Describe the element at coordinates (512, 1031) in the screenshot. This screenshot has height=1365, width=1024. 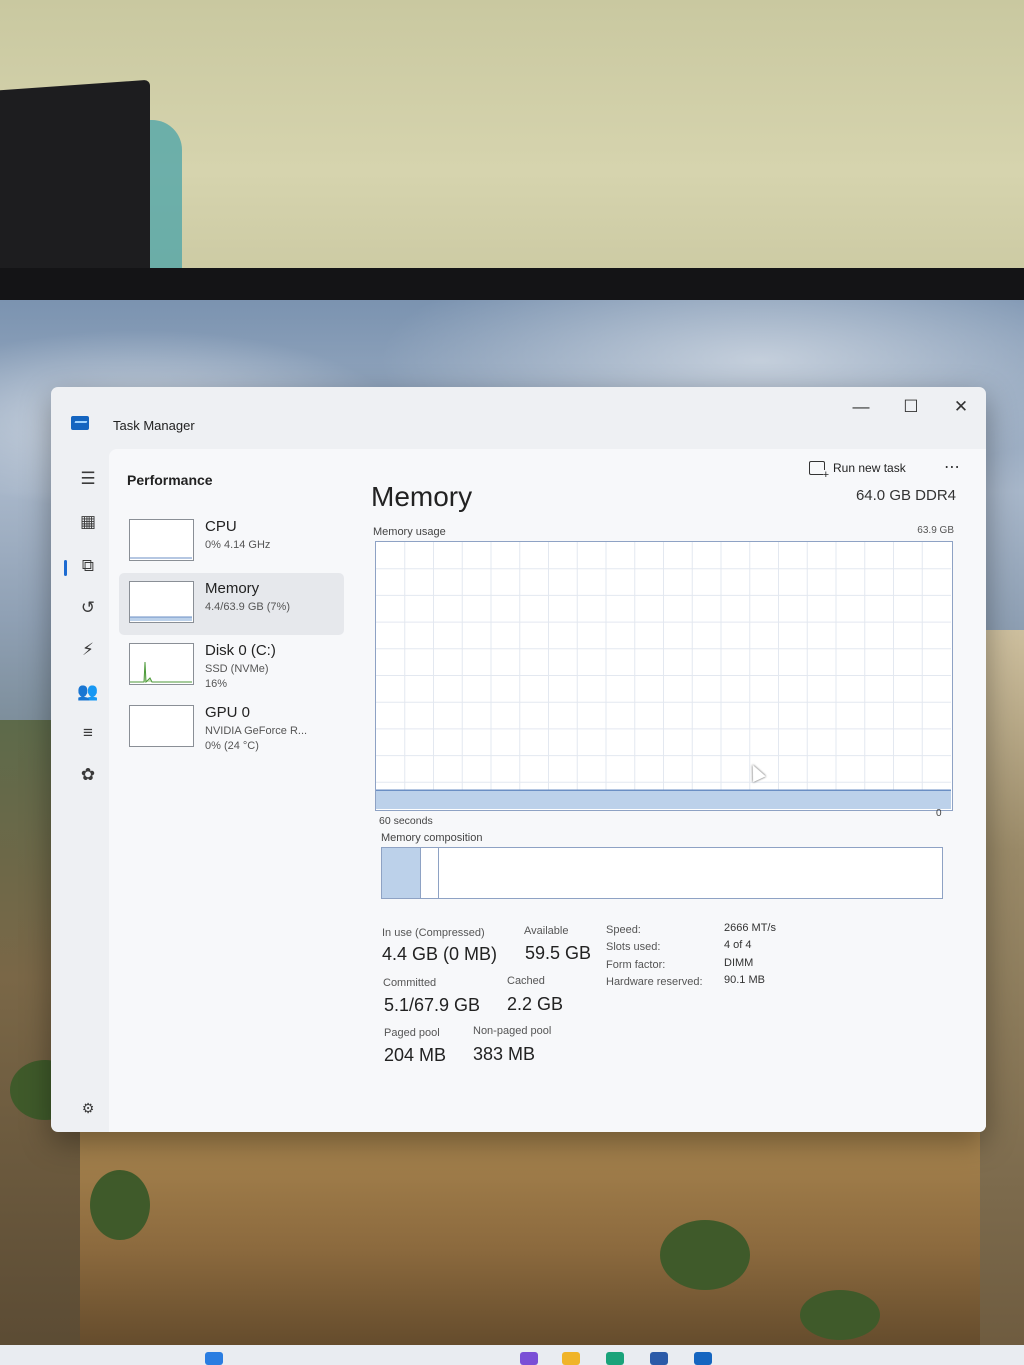
I see `non-paged-pool-label: Non-paged pool` at that location.